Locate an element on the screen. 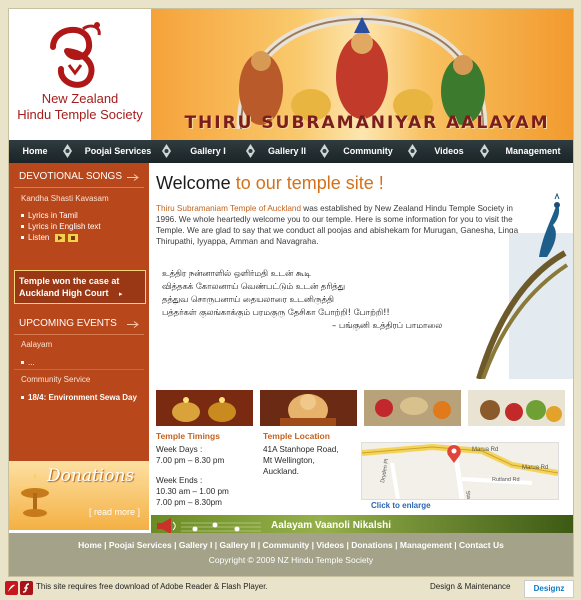 The width and height of the screenshot is (581, 600). map-road-label: Marua Rd is located at coordinates (535, 468).